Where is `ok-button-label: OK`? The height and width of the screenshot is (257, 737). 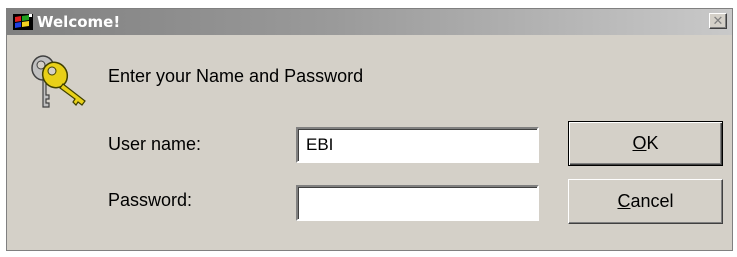
ok-button-label: OK is located at coordinates (645, 143).